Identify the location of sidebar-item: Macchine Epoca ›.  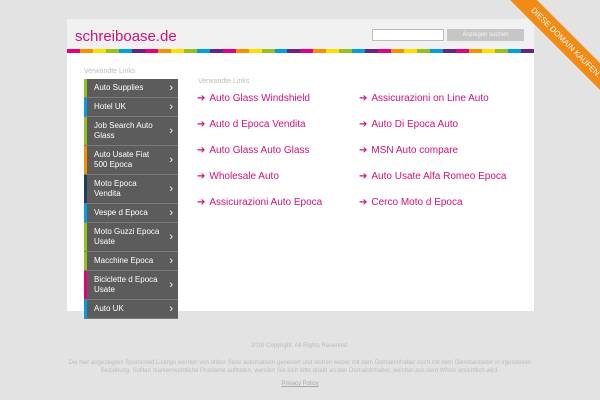
(131, 261).